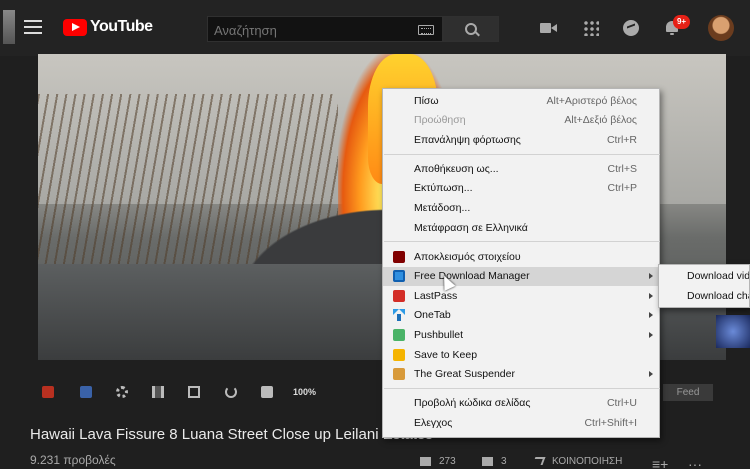 This screenshot has height=469, width=750. Describe the element at coordinates (549, 28) in the screenshot. I see `upload-video-icon` at that location.